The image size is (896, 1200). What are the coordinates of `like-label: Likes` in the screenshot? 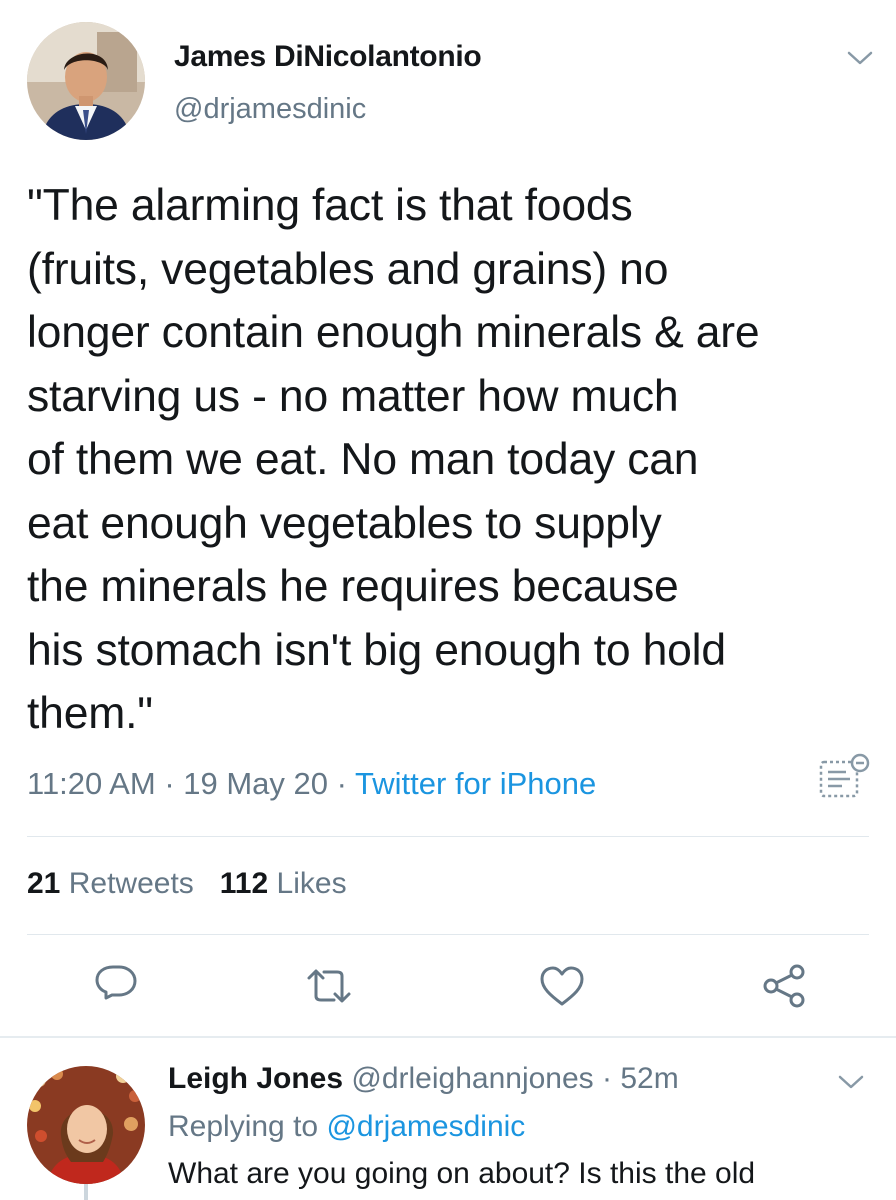 It's located at (311, 883).